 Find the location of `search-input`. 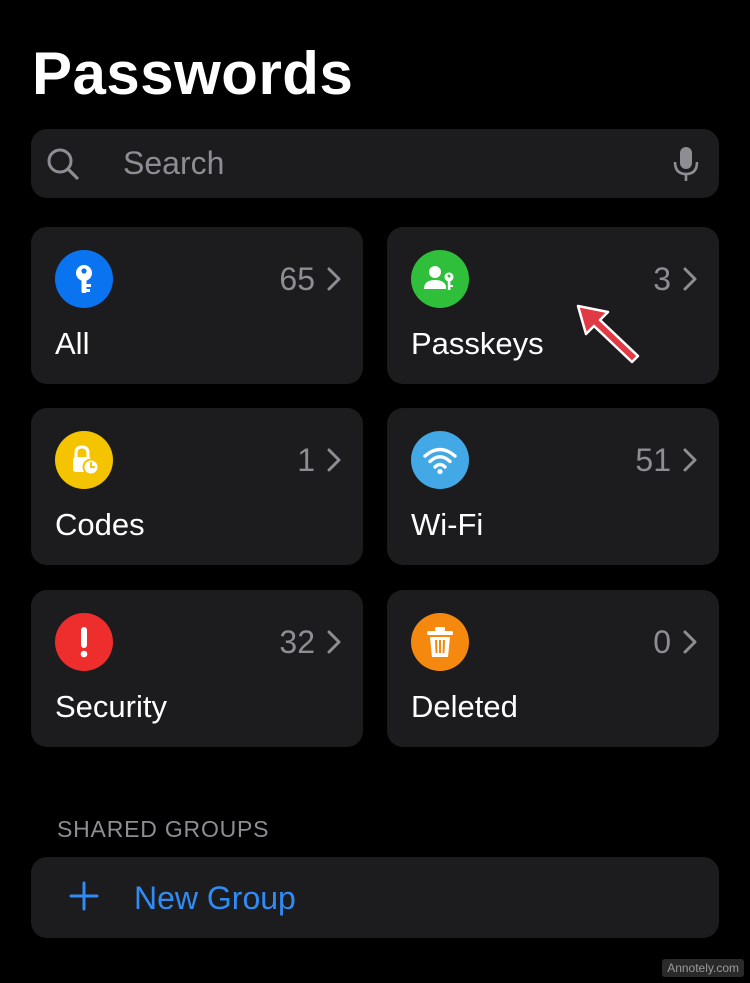

search-input is located at coordinates (403, 163).